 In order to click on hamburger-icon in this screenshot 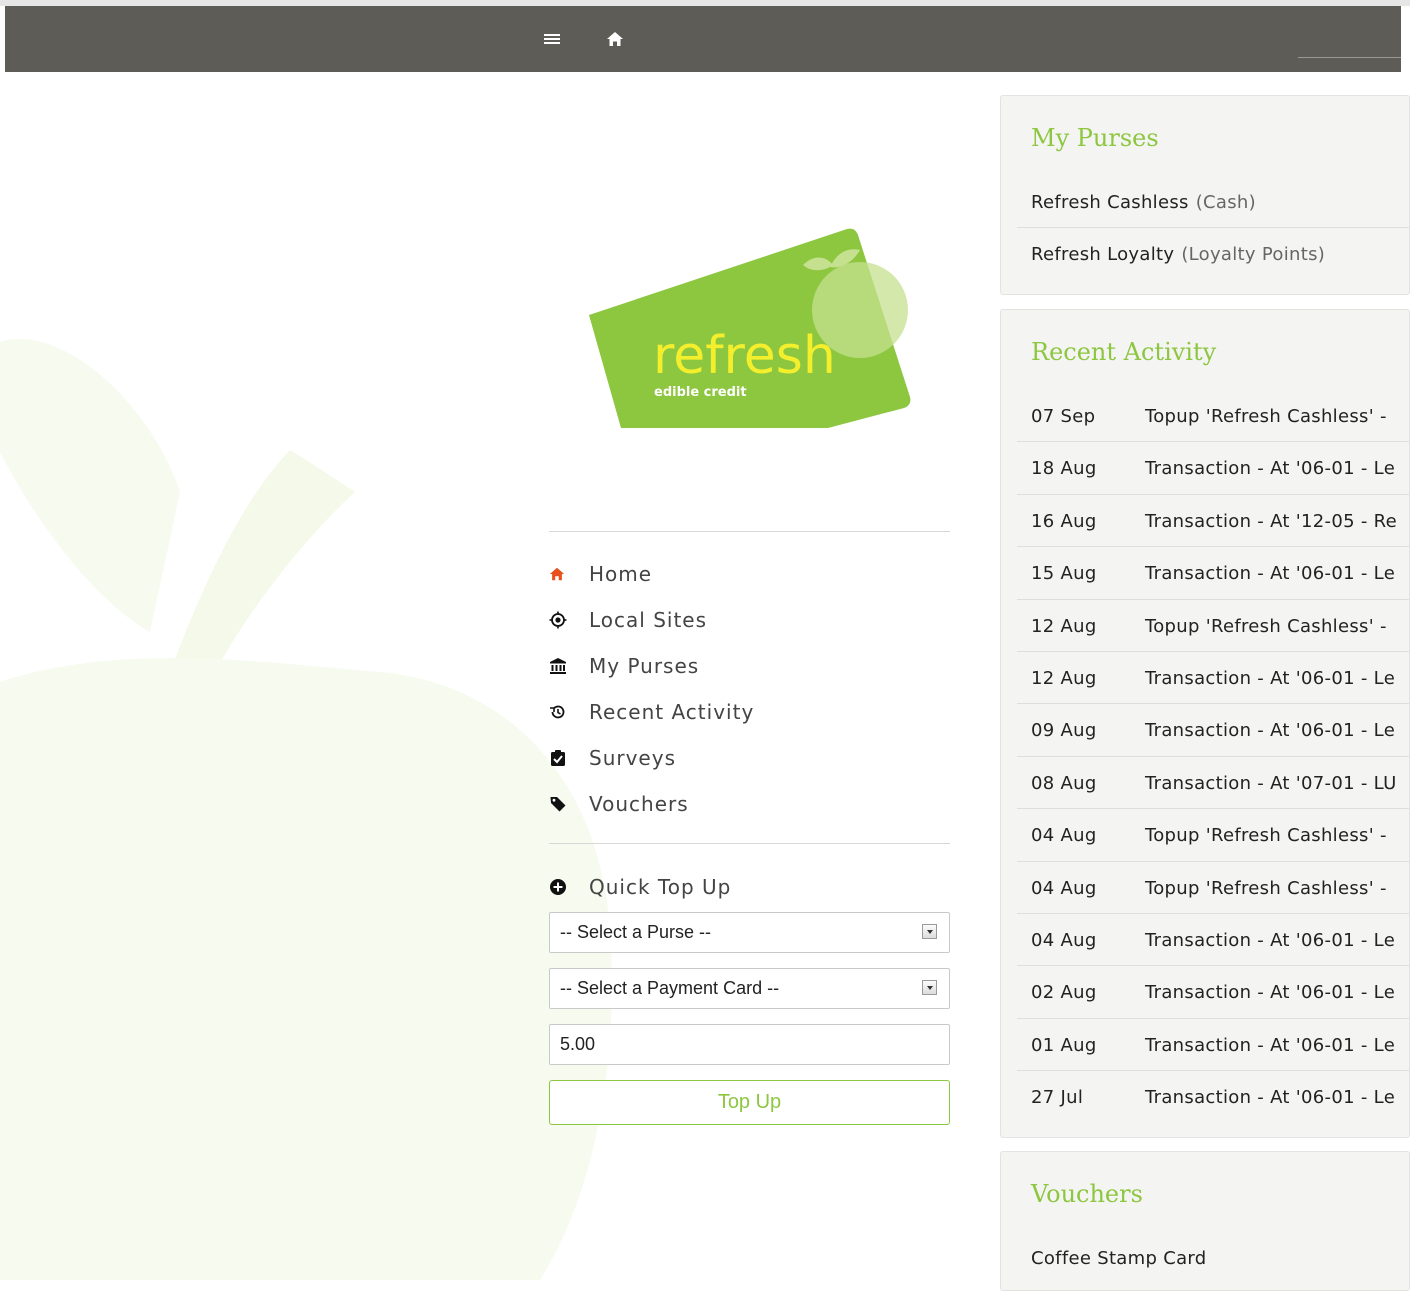, I will do `click(552, 41)`.